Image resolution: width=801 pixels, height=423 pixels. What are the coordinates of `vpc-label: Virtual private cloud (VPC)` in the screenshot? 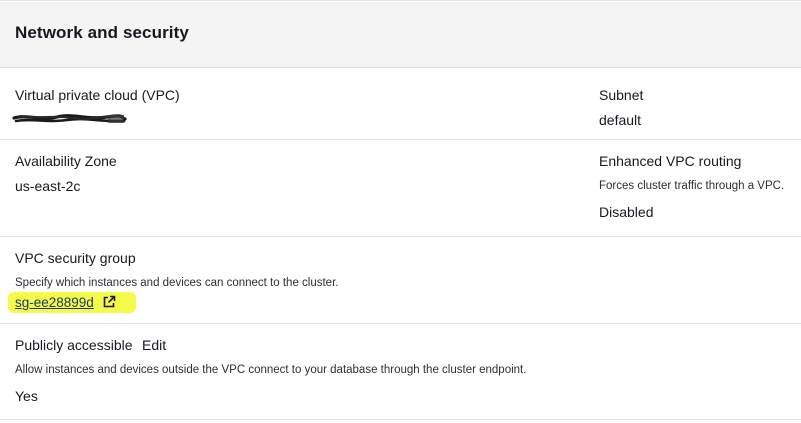 It's located at (97, 95).